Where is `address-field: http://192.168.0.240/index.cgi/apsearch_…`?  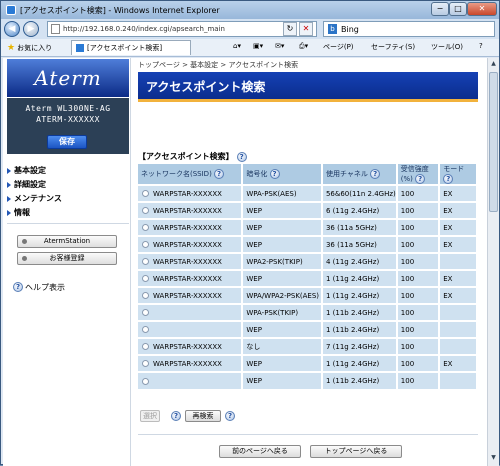
address-field: http://192.168.0.240/index.cgi/apsearch_… is located at coordinates (182, 29).